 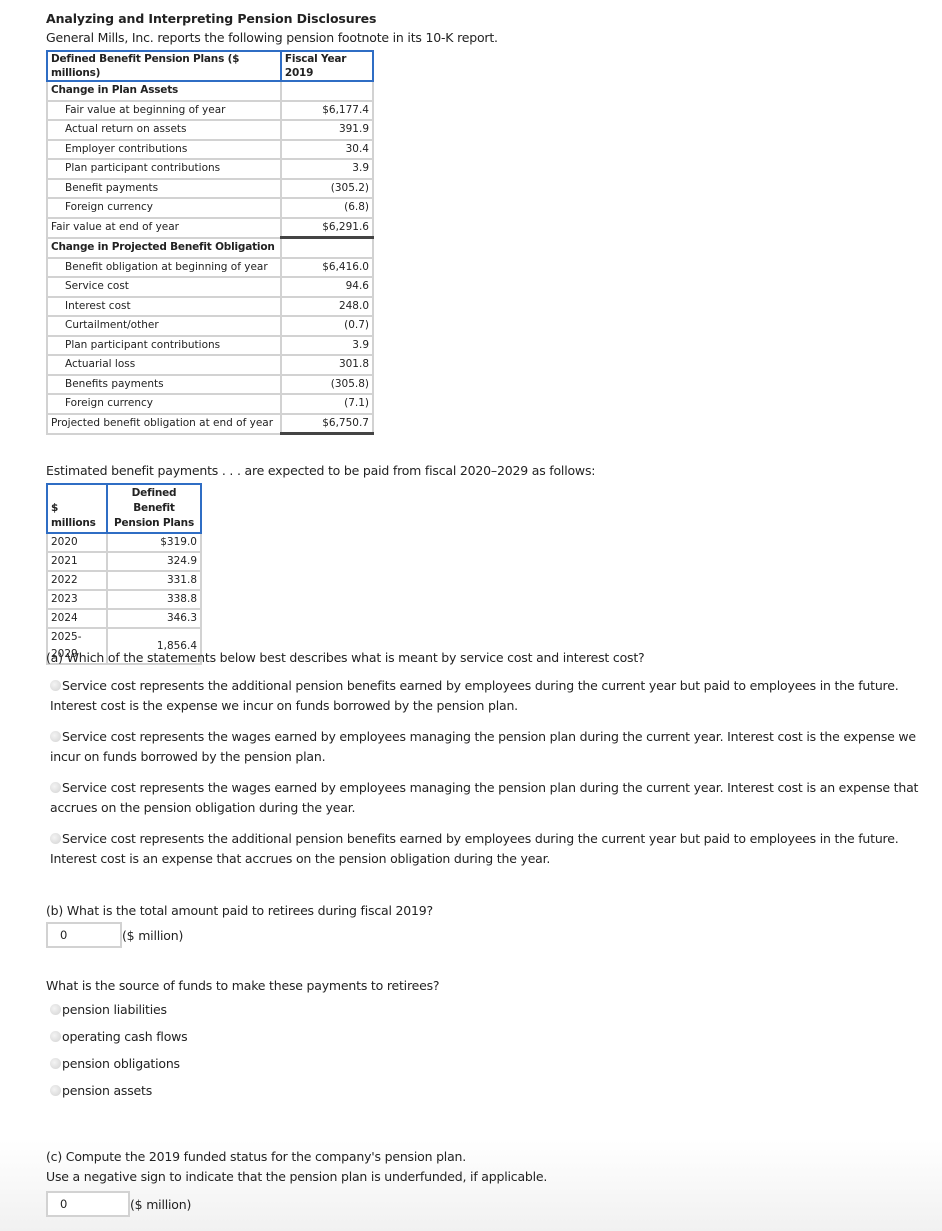 I want to click on header-line: Defined Benefit, so click(x=154, y=500).